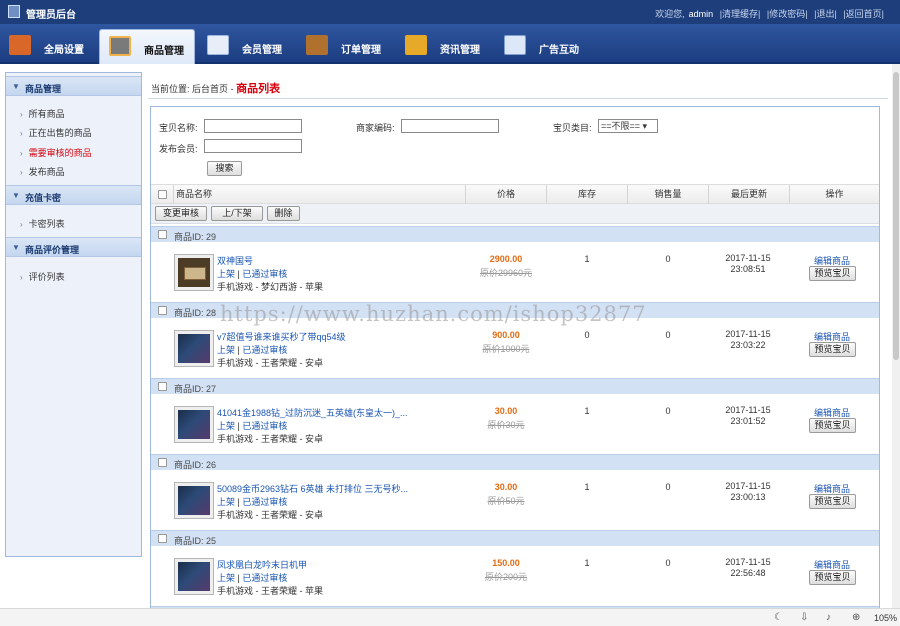 The width and height of the screenshot is (900, 626). I want to click on merchant-code-label: 商家编码:, so click(375, 128).